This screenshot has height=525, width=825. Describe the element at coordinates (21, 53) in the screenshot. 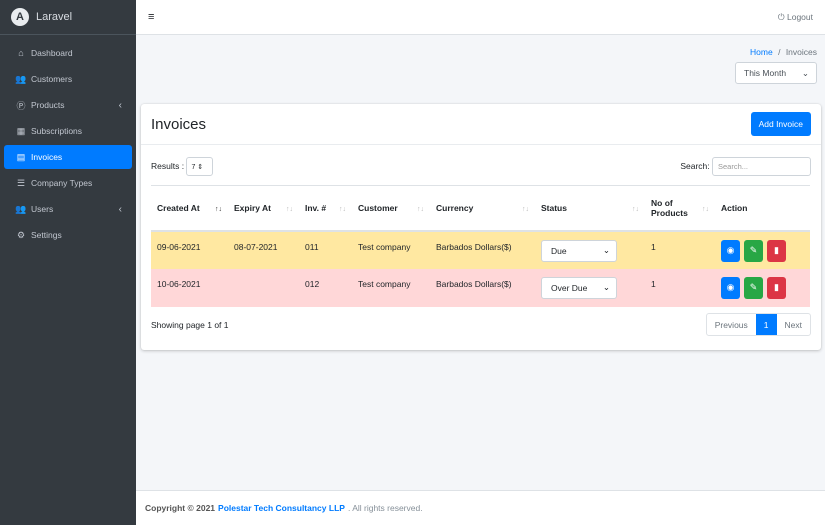

I see `home-icon: ⌂` at that location.